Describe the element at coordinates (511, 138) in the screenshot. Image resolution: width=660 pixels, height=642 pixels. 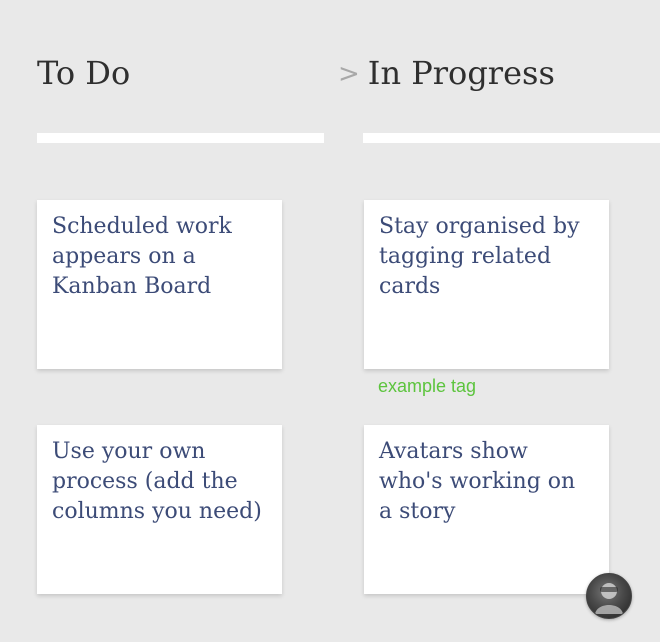
I see `column-divider-in-progress` at that location.